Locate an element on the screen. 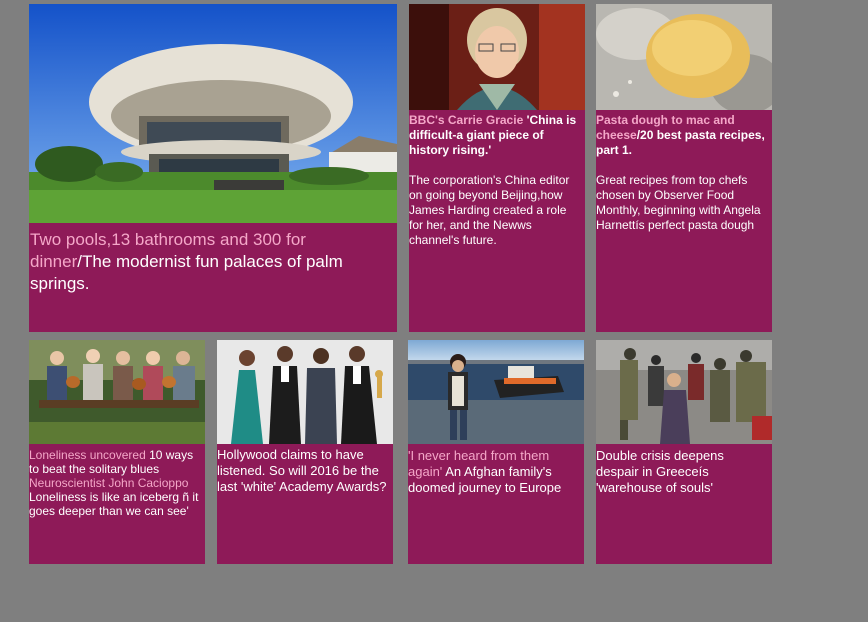 The width and height of the screenshot is (868, 622). modernist-house-photo is located at coordinates (213, 113).